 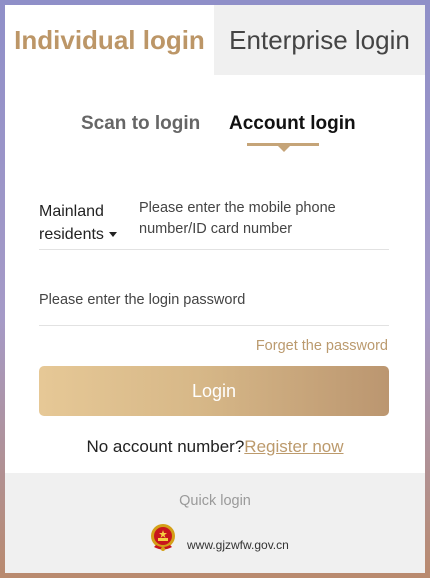 What do you see at coordinates (215, 501) in the screenshot?
I see `quick-login-label: Quick login` at bounding box center [215, 501].